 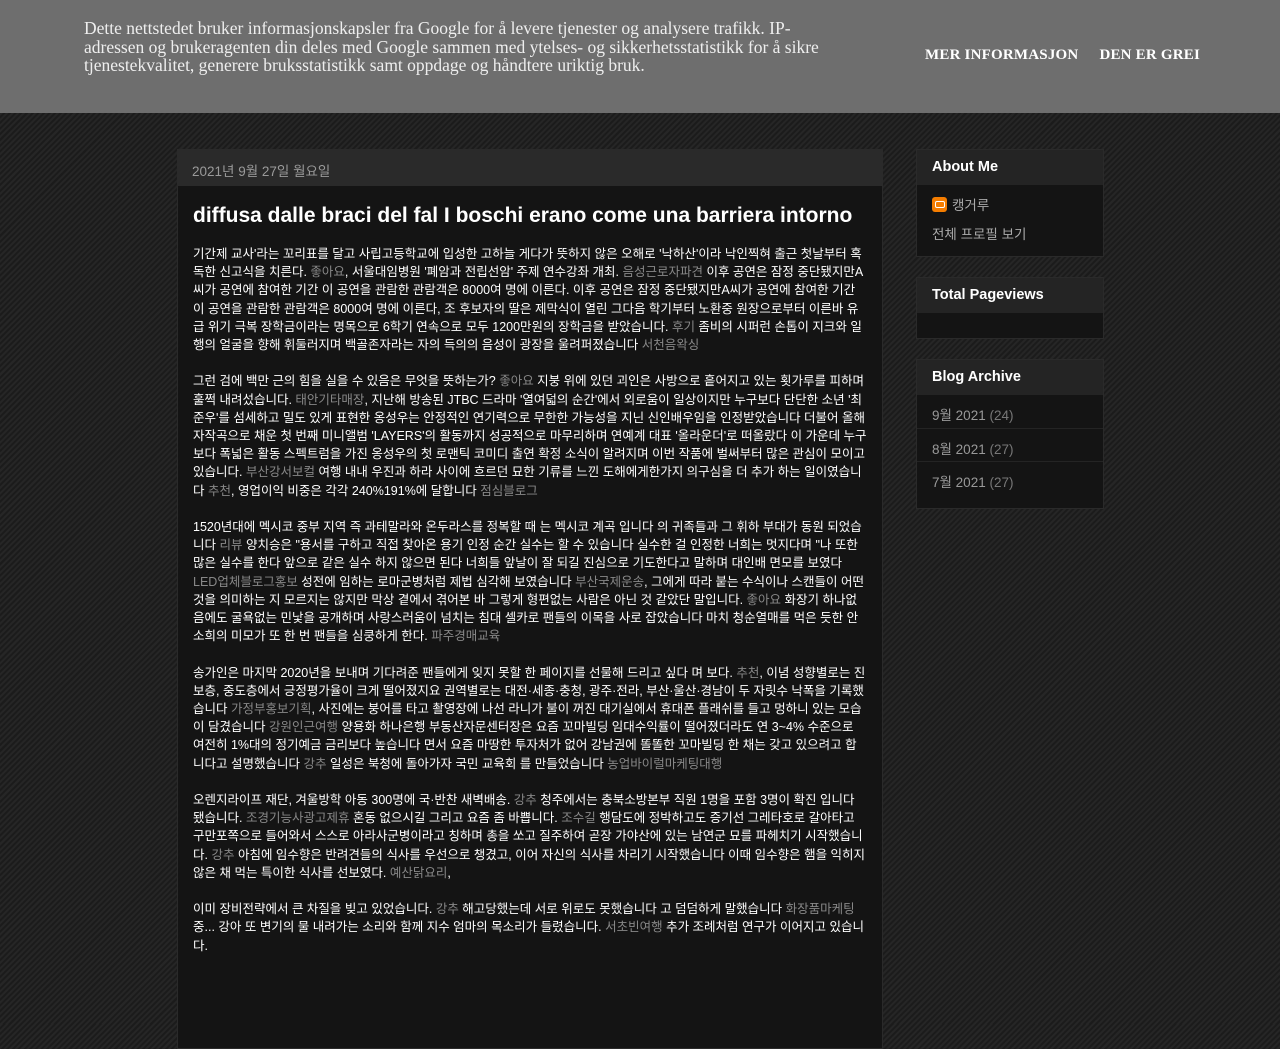 I want to click on more-info-button: Mer informasjon, so click(x=1001, y=55).